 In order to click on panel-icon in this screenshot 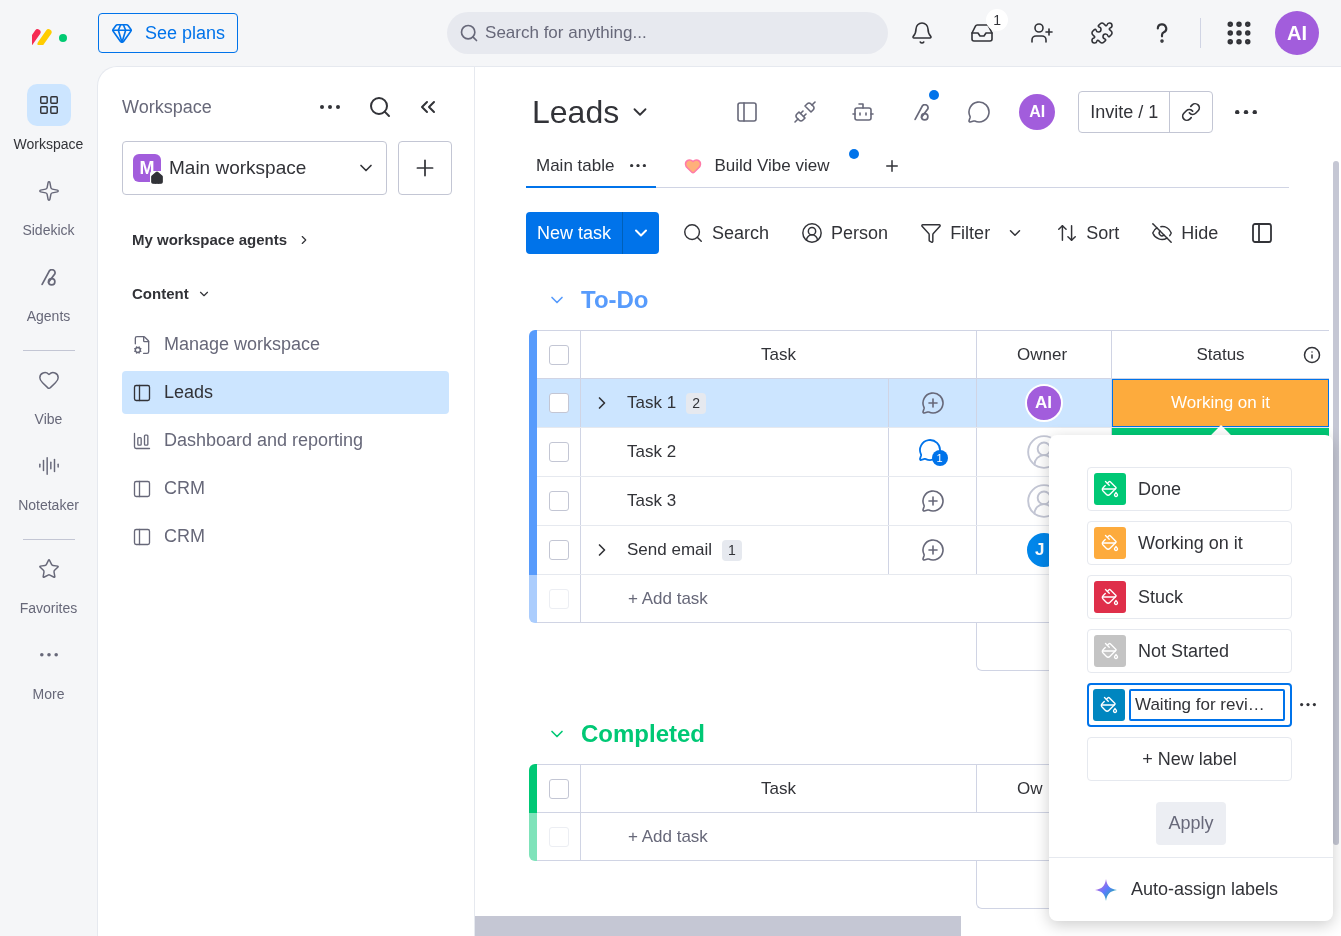, I will do `click(1262, 233)`.